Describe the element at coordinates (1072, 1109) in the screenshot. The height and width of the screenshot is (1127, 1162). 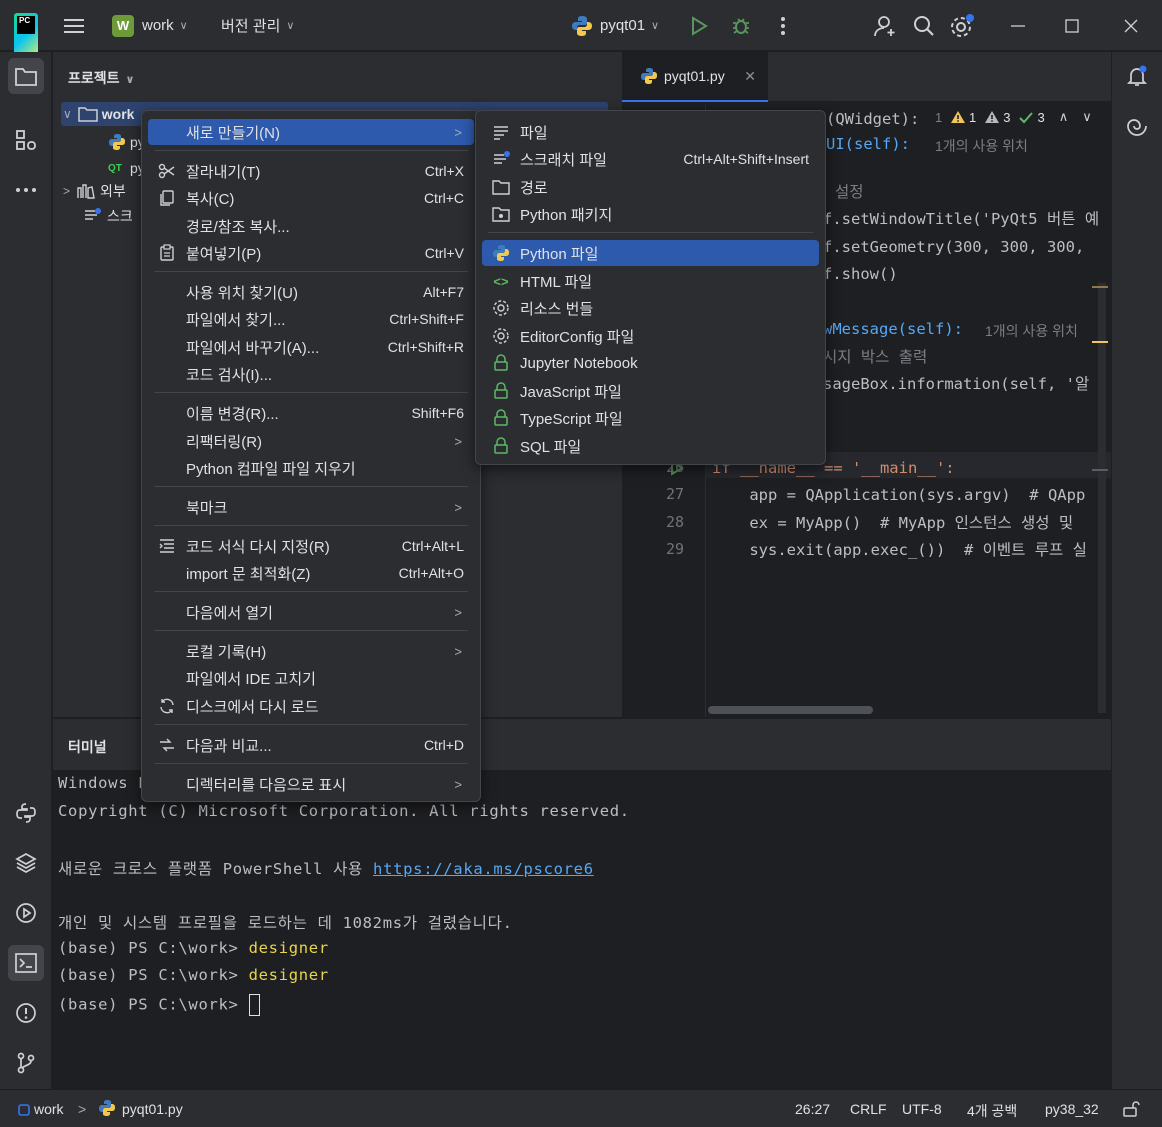
I see `python-interpreter: py38_32` at that location.